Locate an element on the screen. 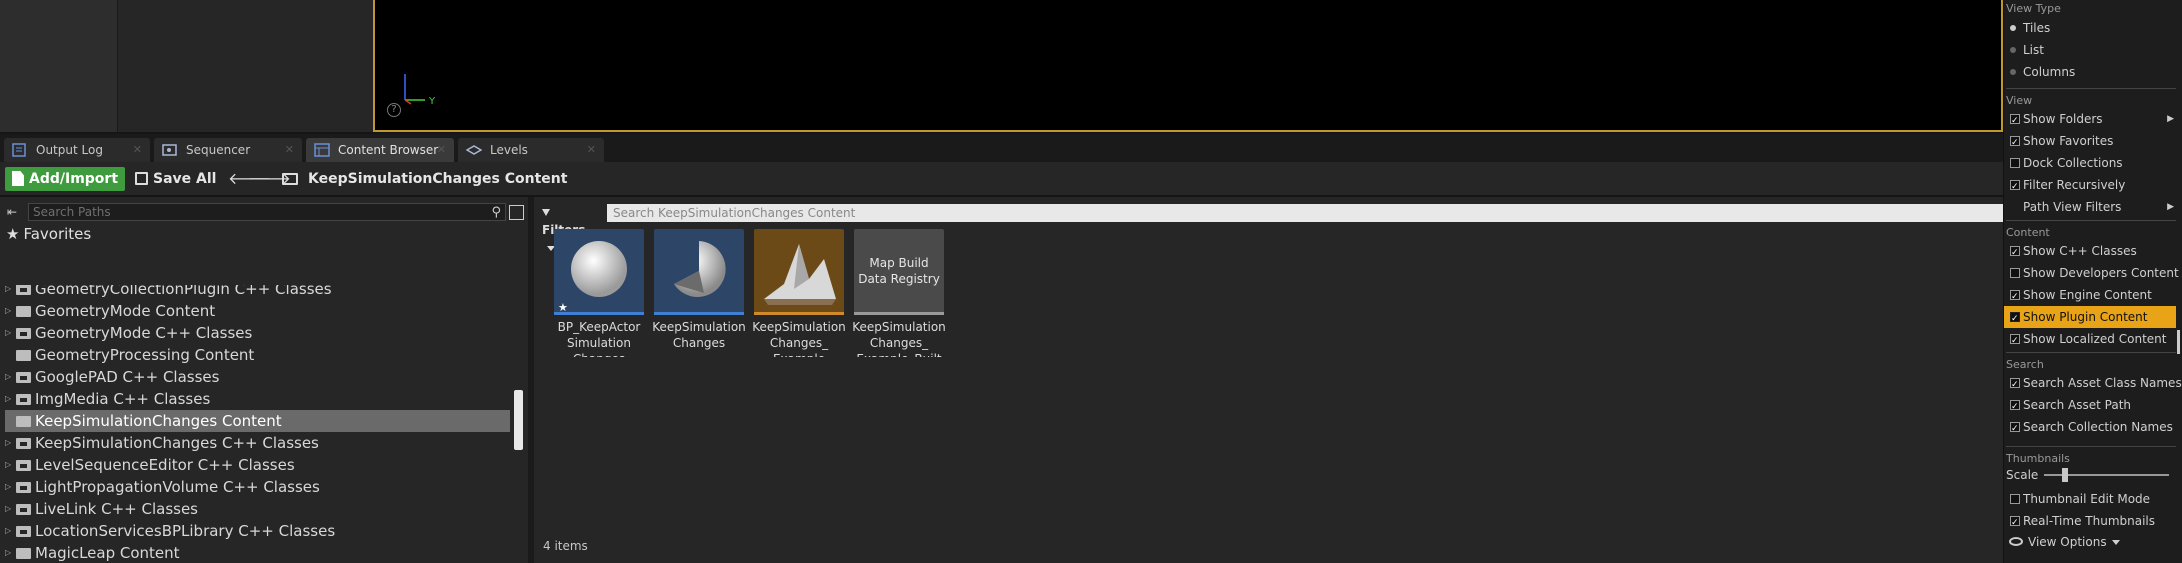 The width and height of the screenshot is (2182, 563). tree-item: ▷ GeometryMode Content is located at coordinates (257, 311).